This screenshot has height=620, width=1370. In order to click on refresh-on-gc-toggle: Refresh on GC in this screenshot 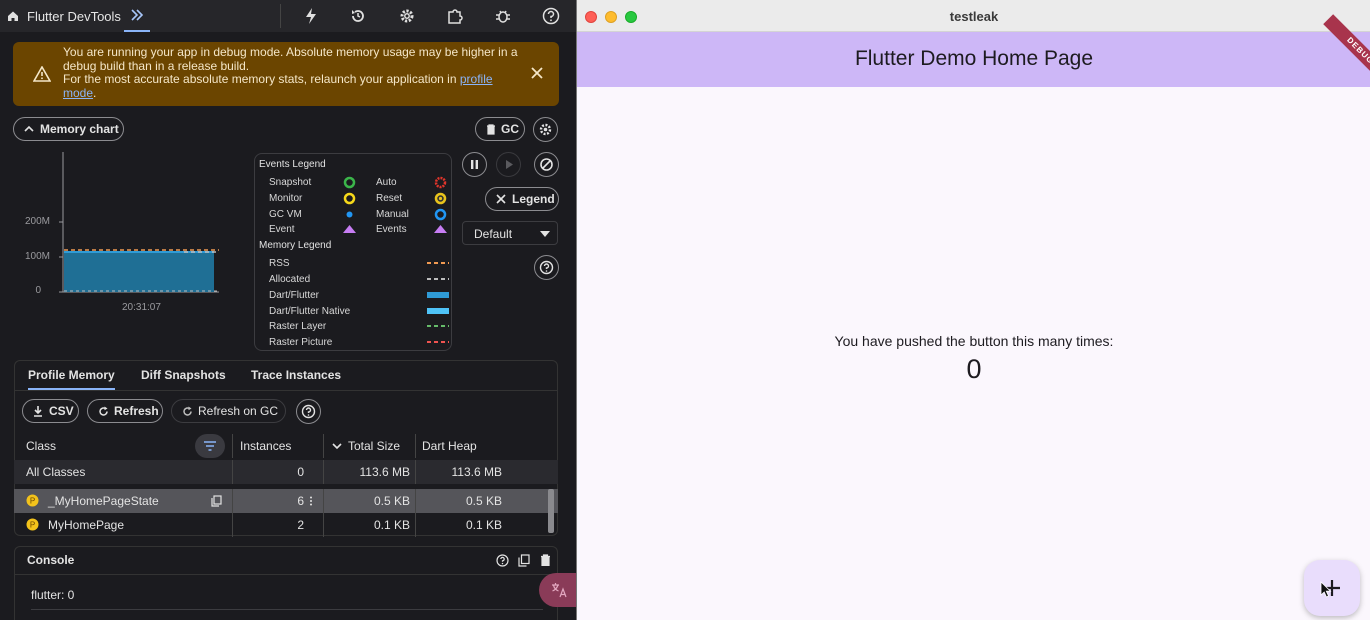, I will do `click(228, 411)`.